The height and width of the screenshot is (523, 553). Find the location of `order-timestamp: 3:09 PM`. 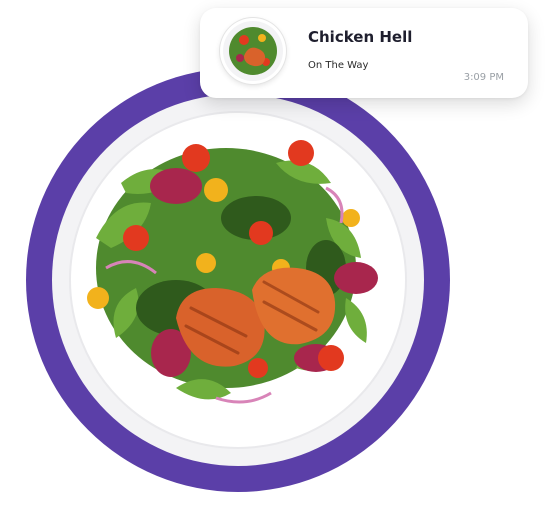

order-timestamp: 3:09 PM is located at coordinates (483, 77).